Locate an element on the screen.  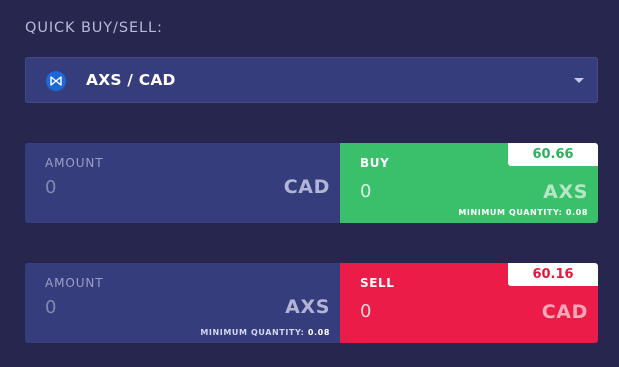
sell-min-quantity: MINIMUM QUANTITY: 0.08 is located at coordinates (265, 332).